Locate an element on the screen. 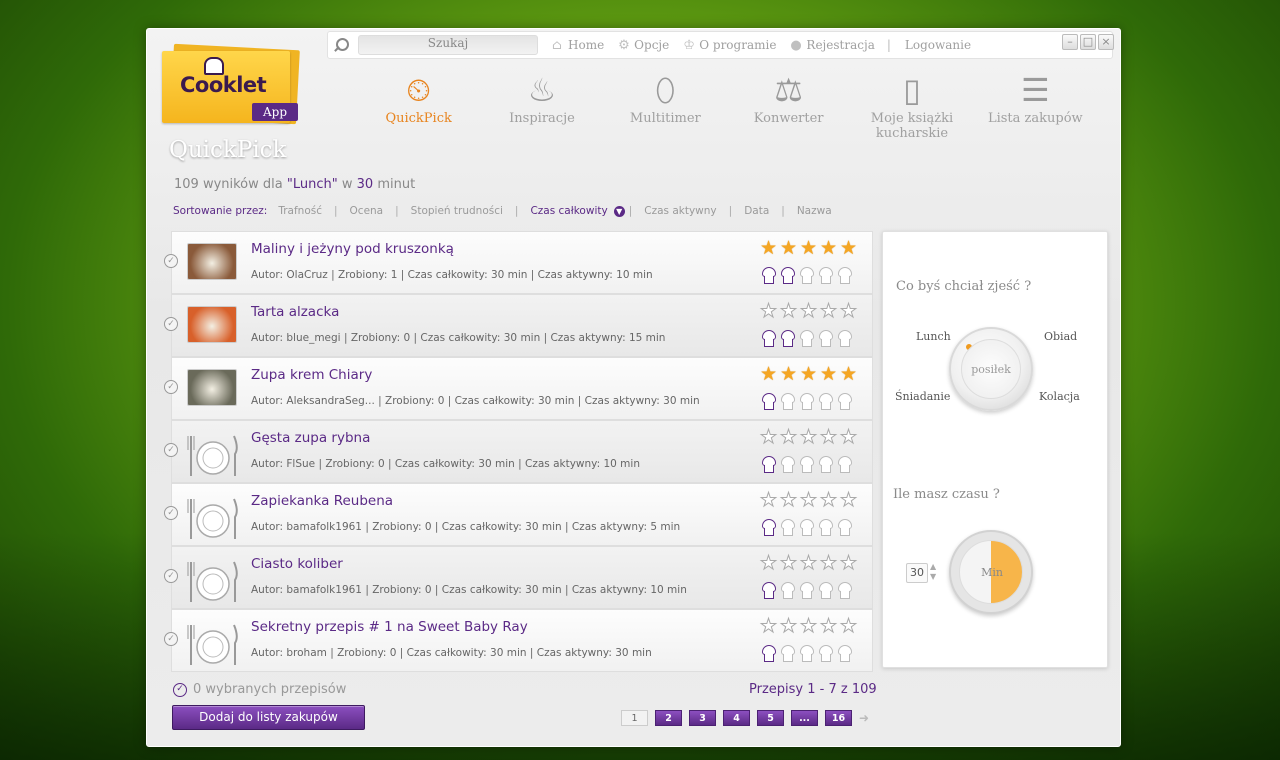 Image resolution: width=1280 pixels, height=760 pixels. search-icon is located at coordinates (343, 45).